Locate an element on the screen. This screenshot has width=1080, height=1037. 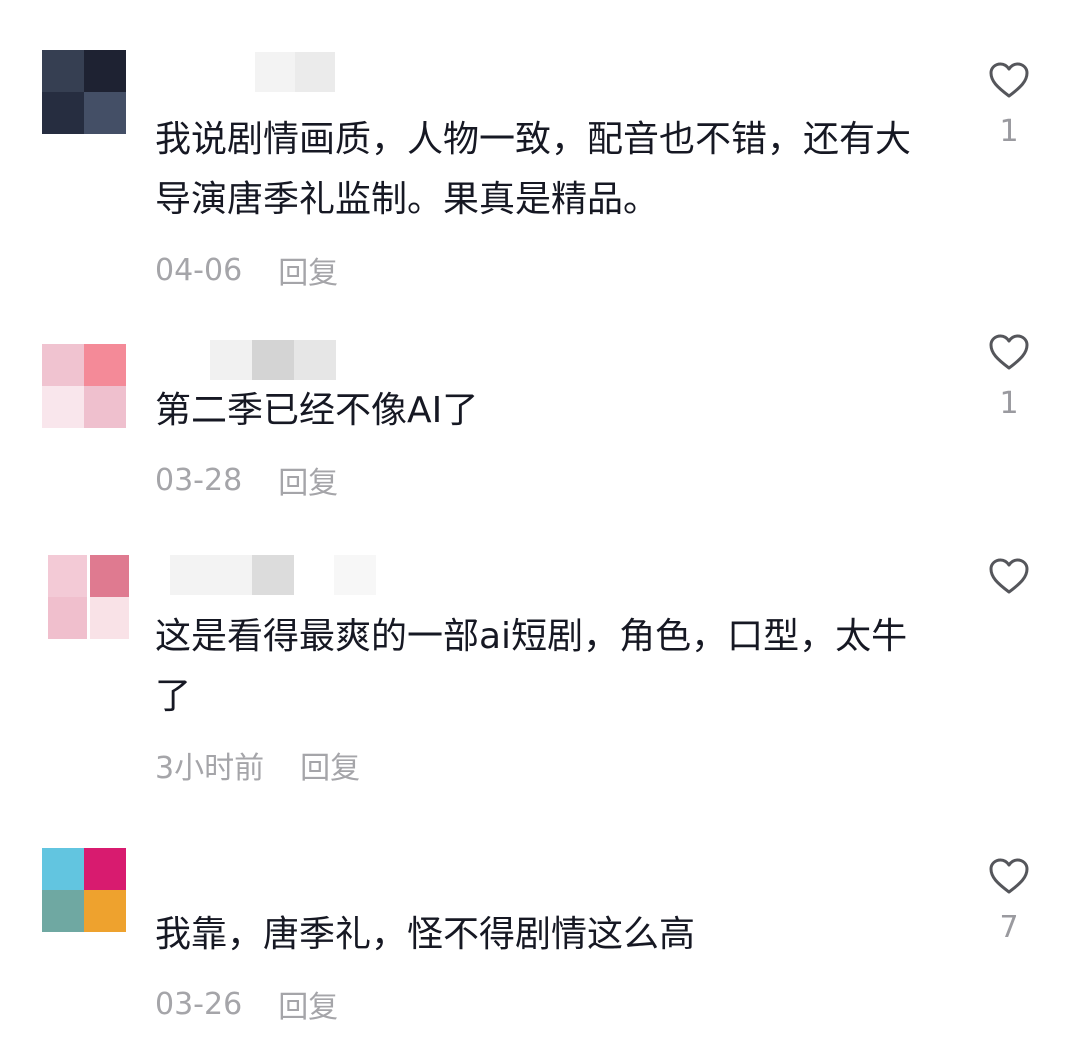
comment-meta: 03-26 回复 is located at coordinates (246, 1004).